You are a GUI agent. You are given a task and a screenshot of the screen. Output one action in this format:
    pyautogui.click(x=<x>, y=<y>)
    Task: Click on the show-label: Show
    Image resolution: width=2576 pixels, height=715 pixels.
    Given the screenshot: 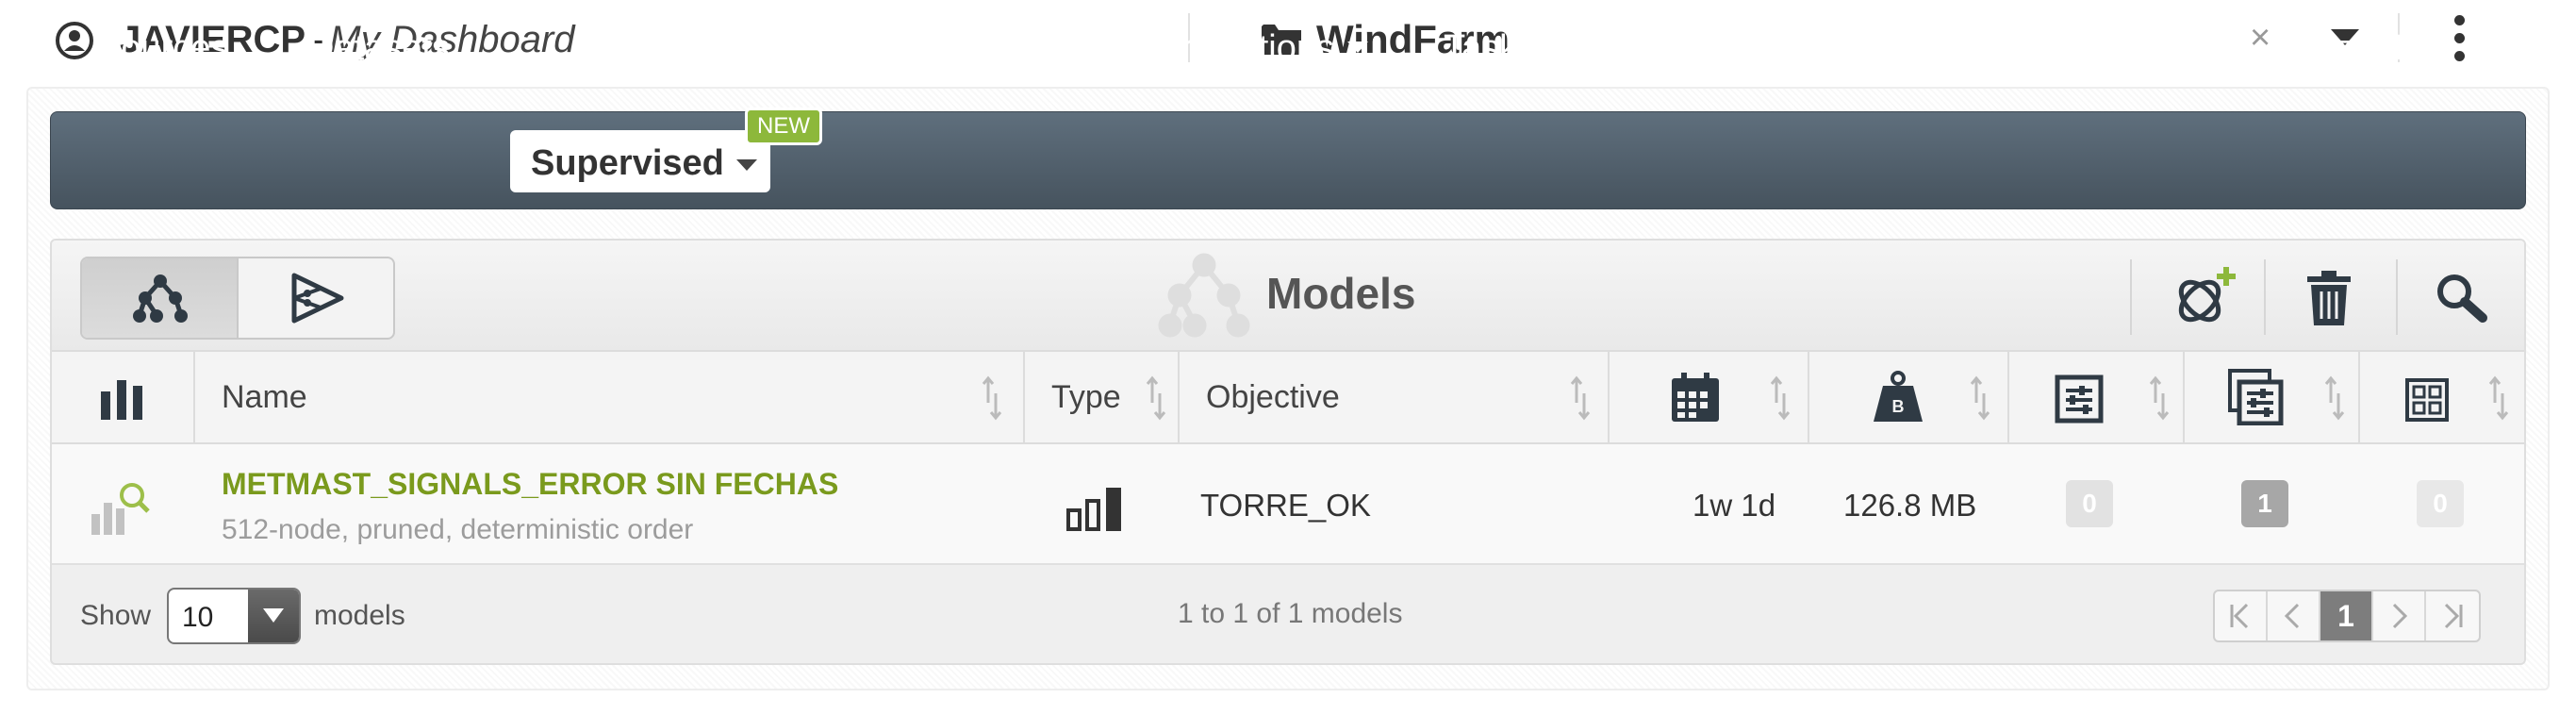 What is the action you would take?
    pyautogui.click(x=116, y=616)
    